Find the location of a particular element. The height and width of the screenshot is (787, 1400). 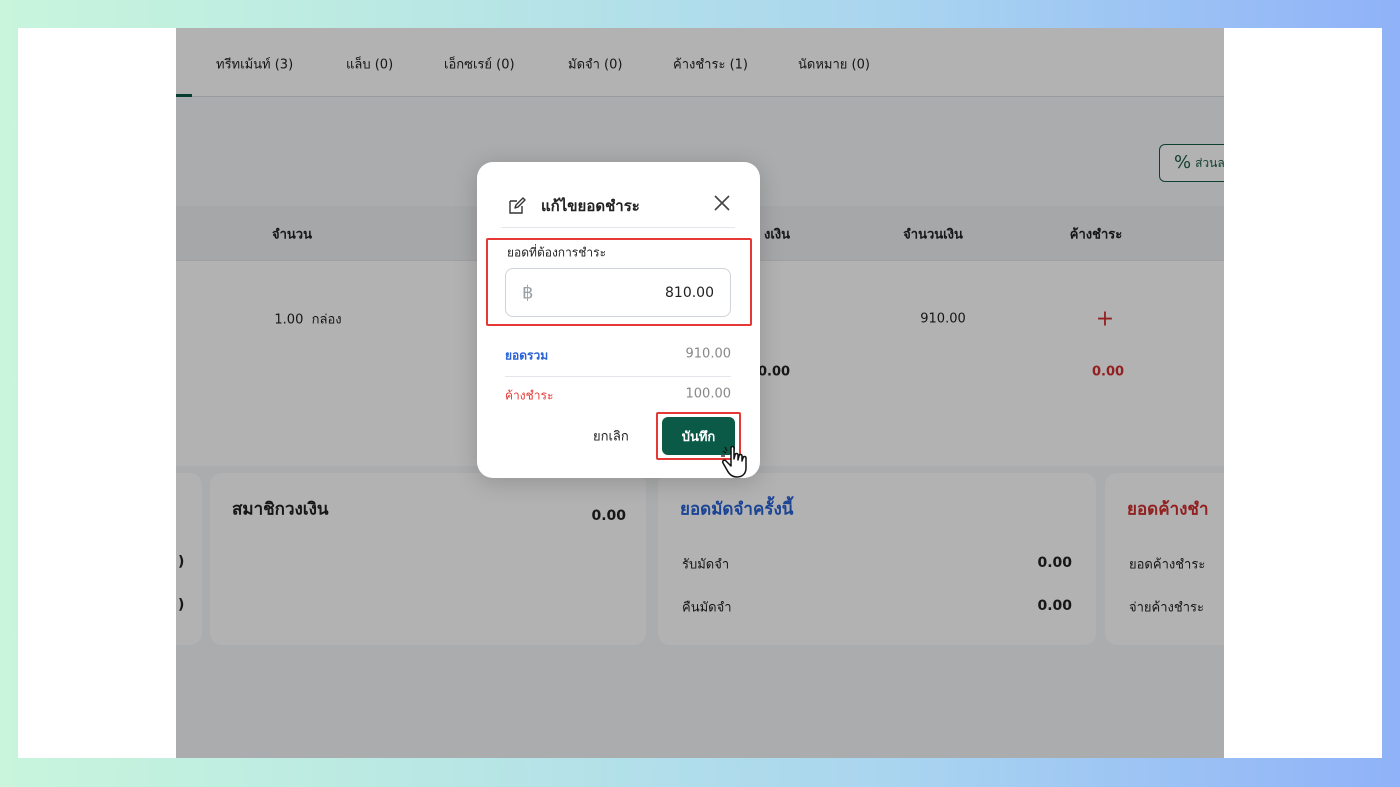

edit-icon is located at coordinates (517, 205).